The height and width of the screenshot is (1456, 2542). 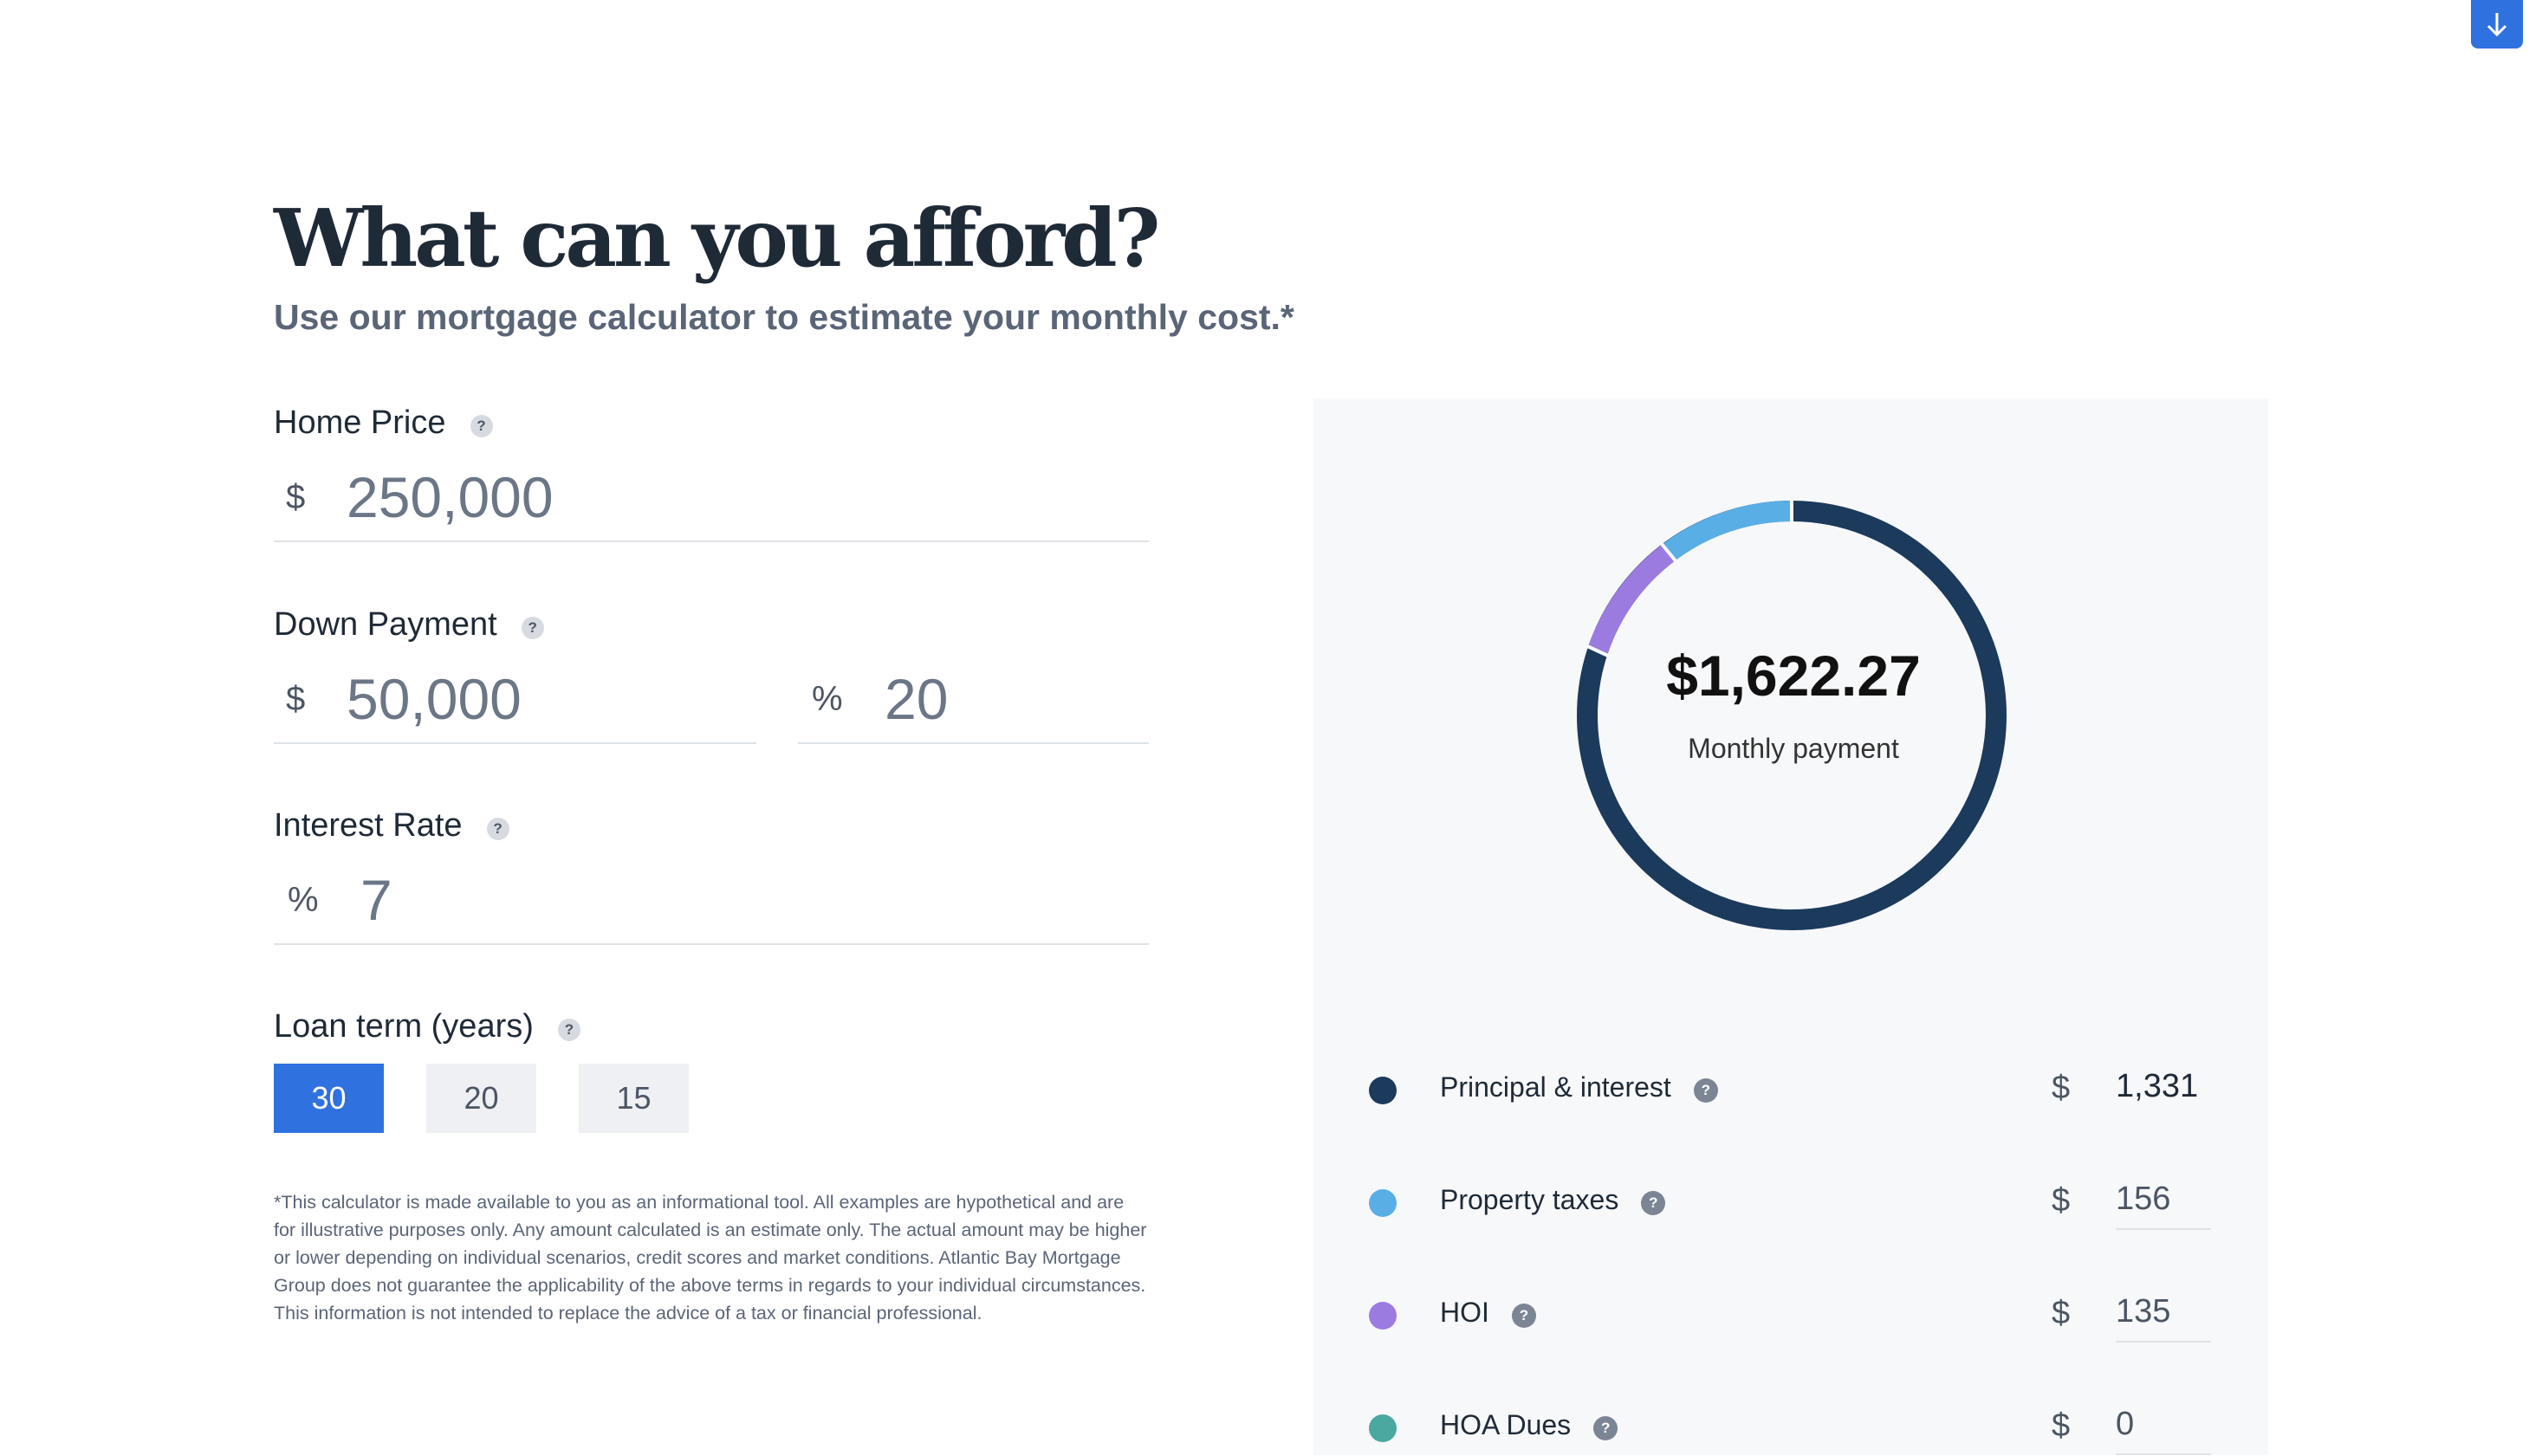 I want to click on loan-term-20-button: 20, so click(x=481, y=1098).